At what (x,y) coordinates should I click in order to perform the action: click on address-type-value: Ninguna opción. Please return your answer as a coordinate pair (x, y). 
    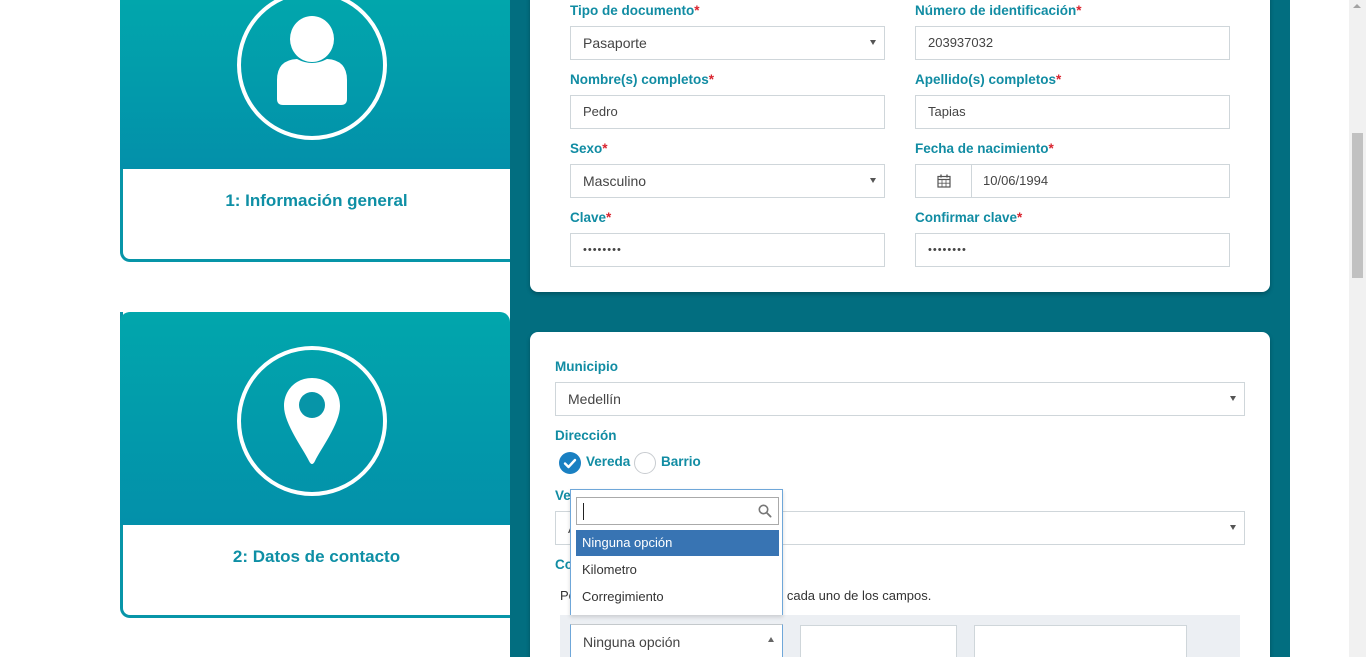
    Looking at the image, I should click on (632, 642).